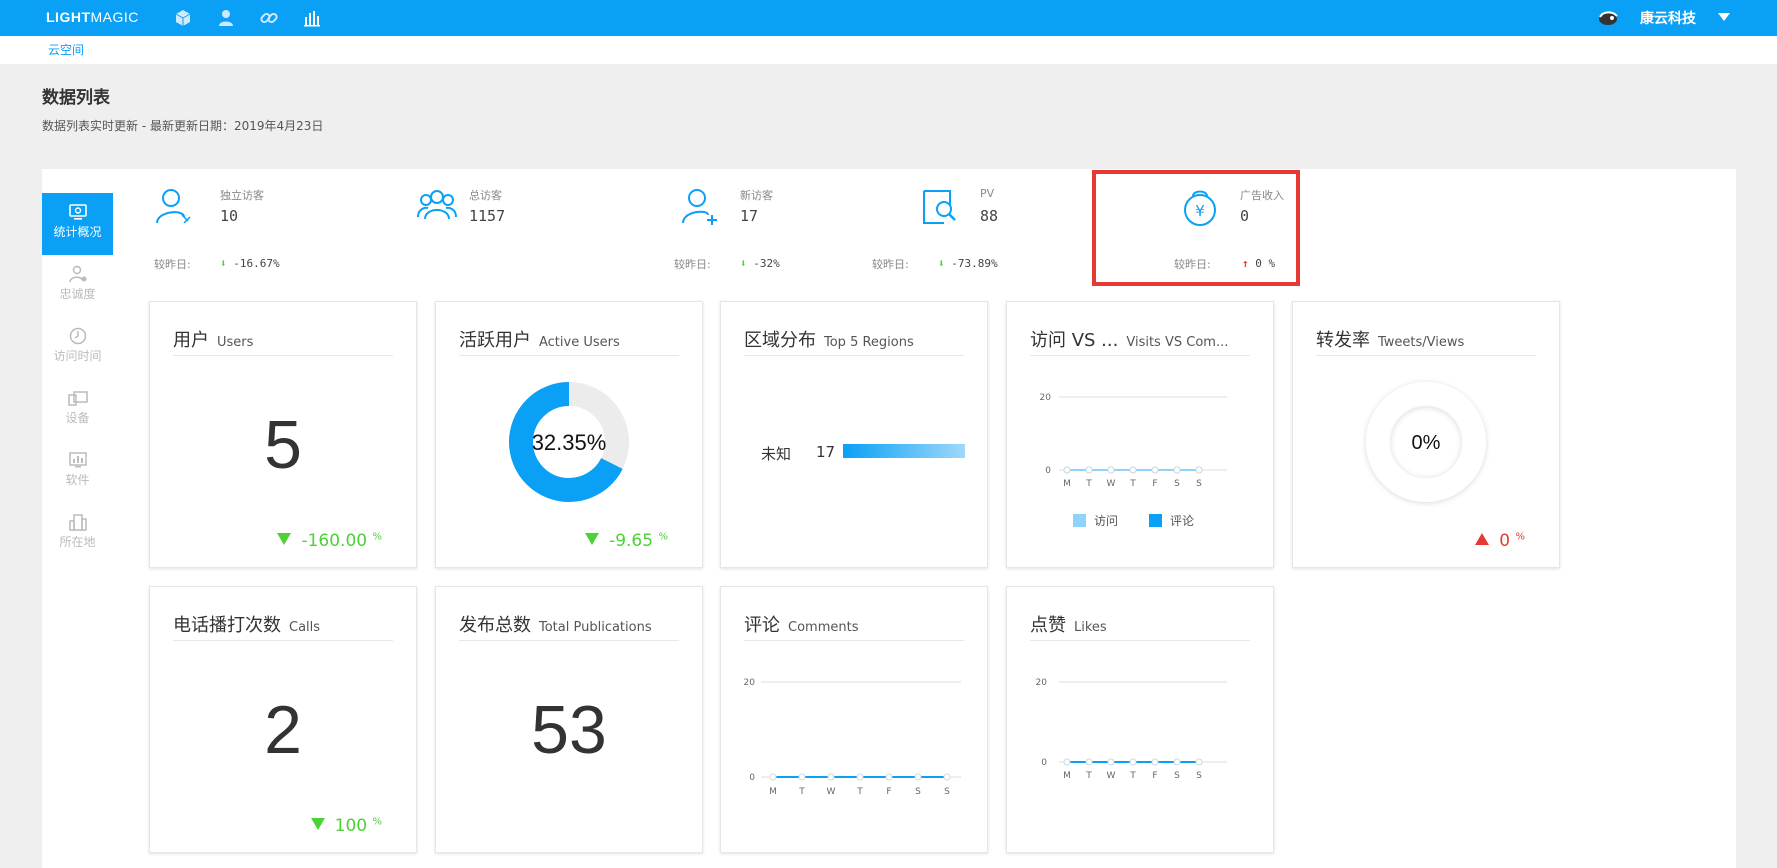 The image size is (1777, 868). I want to click on card-subtitle: Top 5 Regions, so click(869, 342).